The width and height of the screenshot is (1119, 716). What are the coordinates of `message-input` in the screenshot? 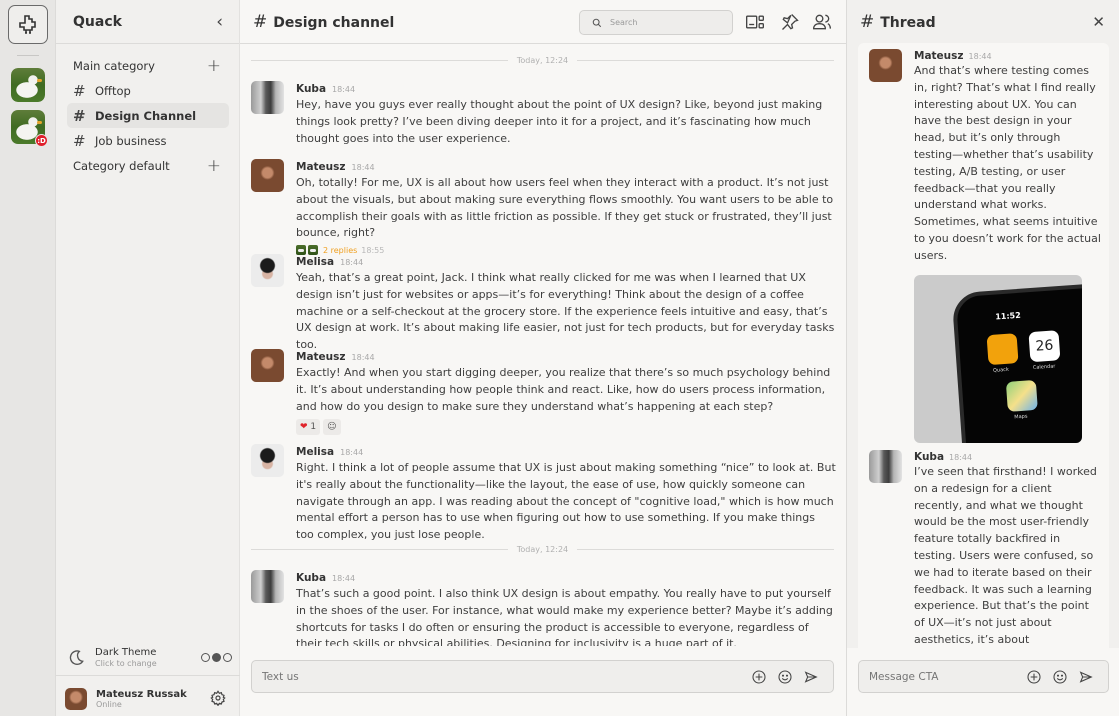 It's located at (506, 676).